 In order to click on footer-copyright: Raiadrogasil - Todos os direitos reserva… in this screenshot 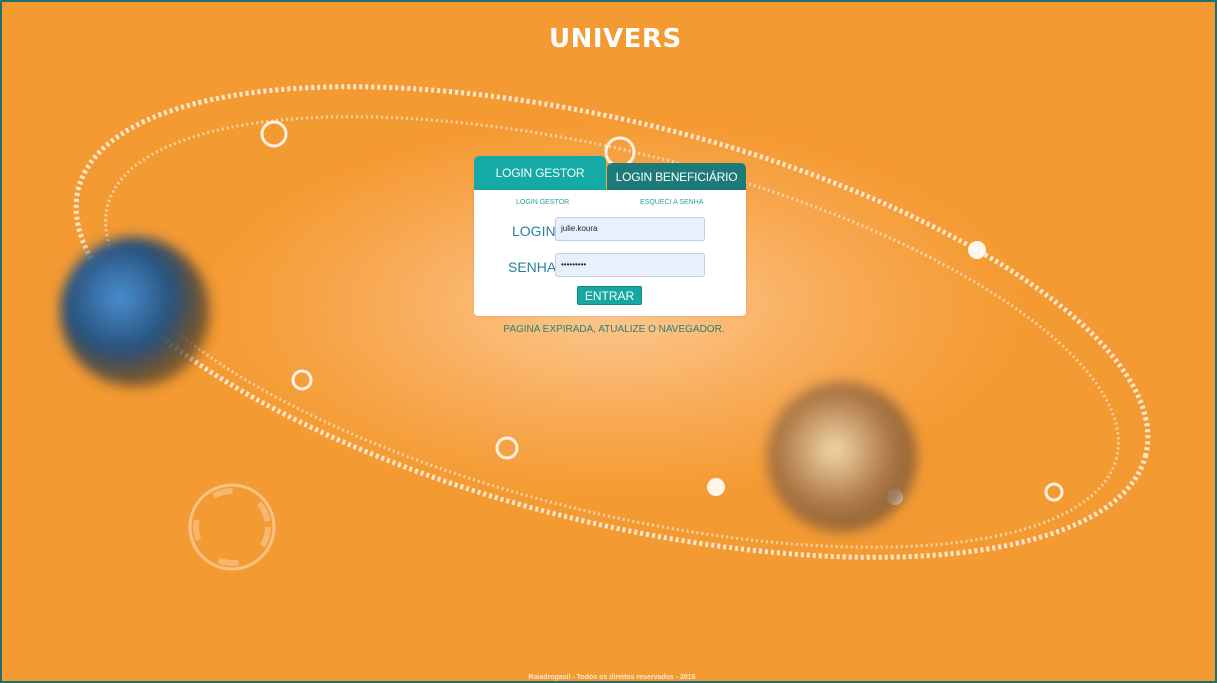, I will do `click(612, 677)`.